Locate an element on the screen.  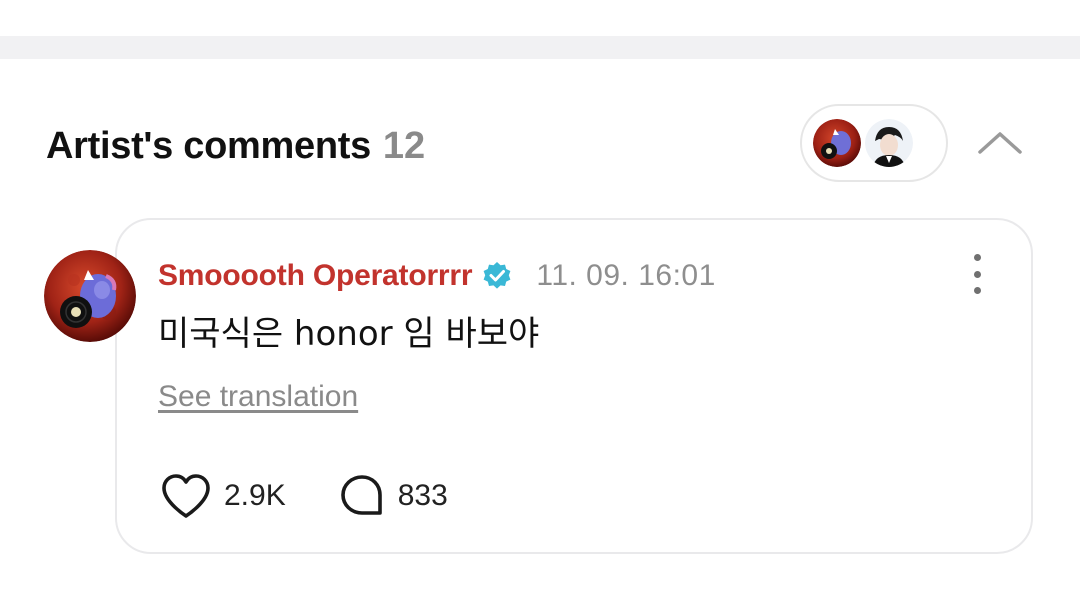
comment-meta: Smooooth Operatorrrr 11. 09. 16:01 is located at coordinates (437, 276).